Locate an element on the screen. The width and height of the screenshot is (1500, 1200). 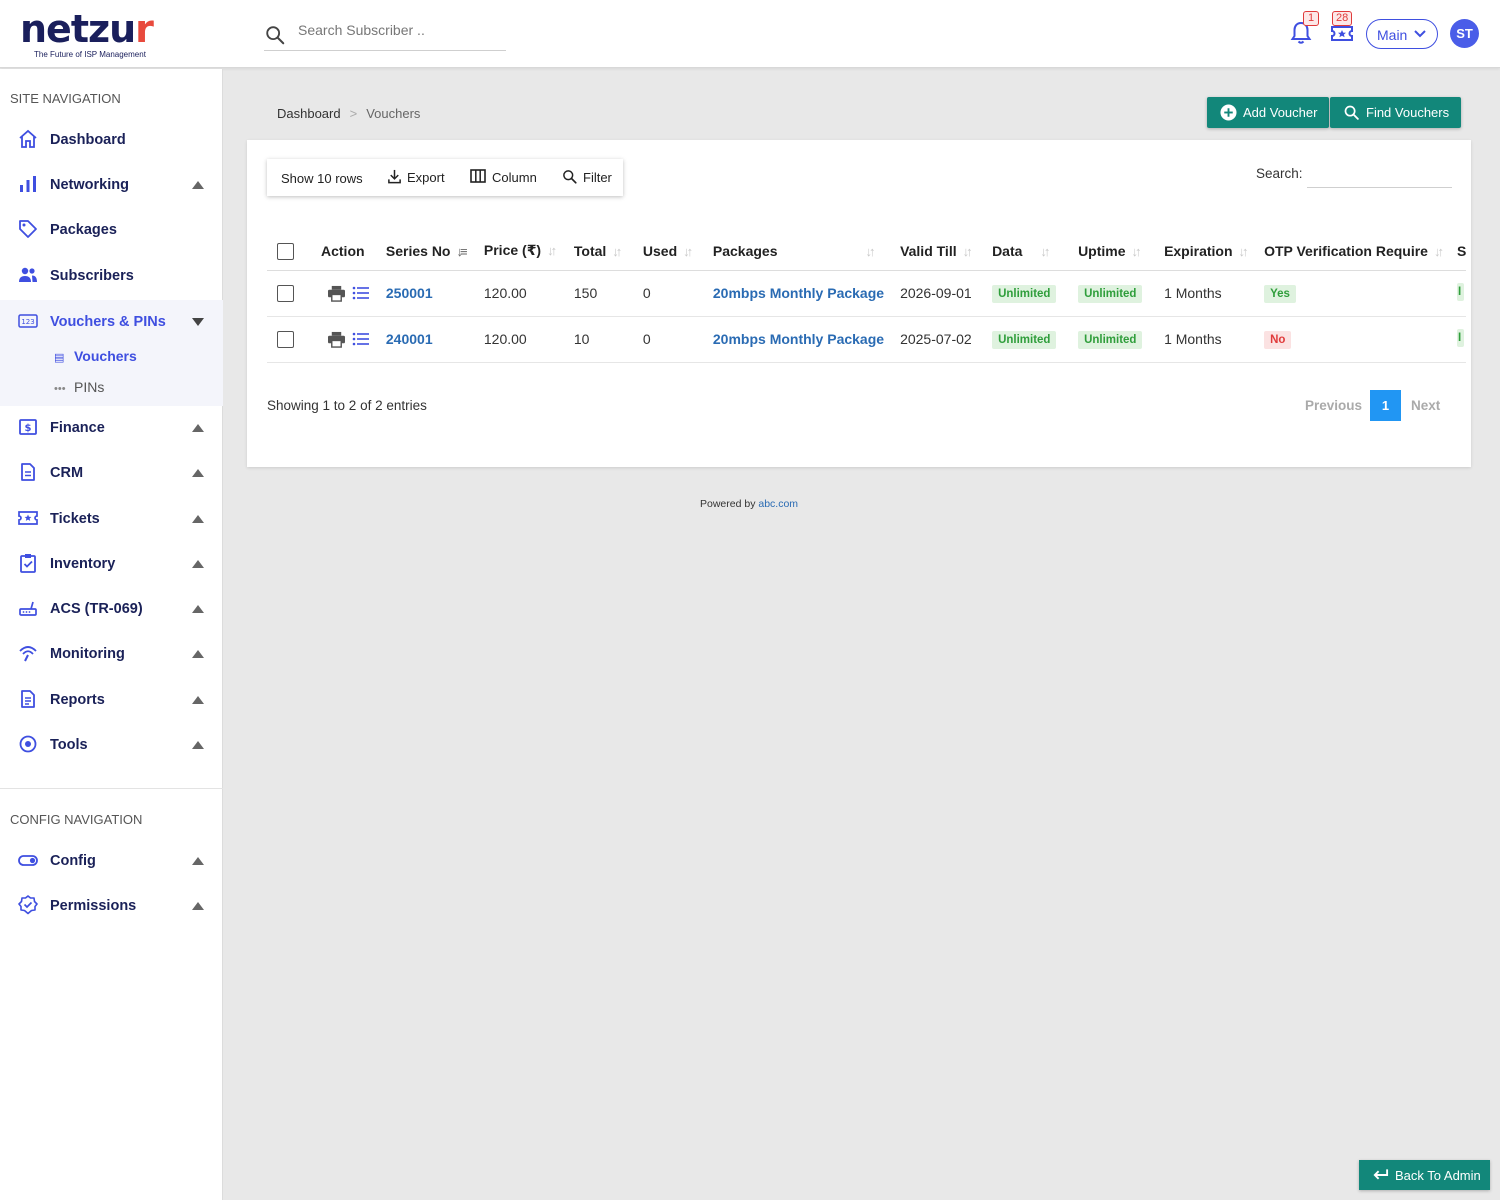
logo-tagline: The Future of ISP Management is located at coordinates (90, 54).